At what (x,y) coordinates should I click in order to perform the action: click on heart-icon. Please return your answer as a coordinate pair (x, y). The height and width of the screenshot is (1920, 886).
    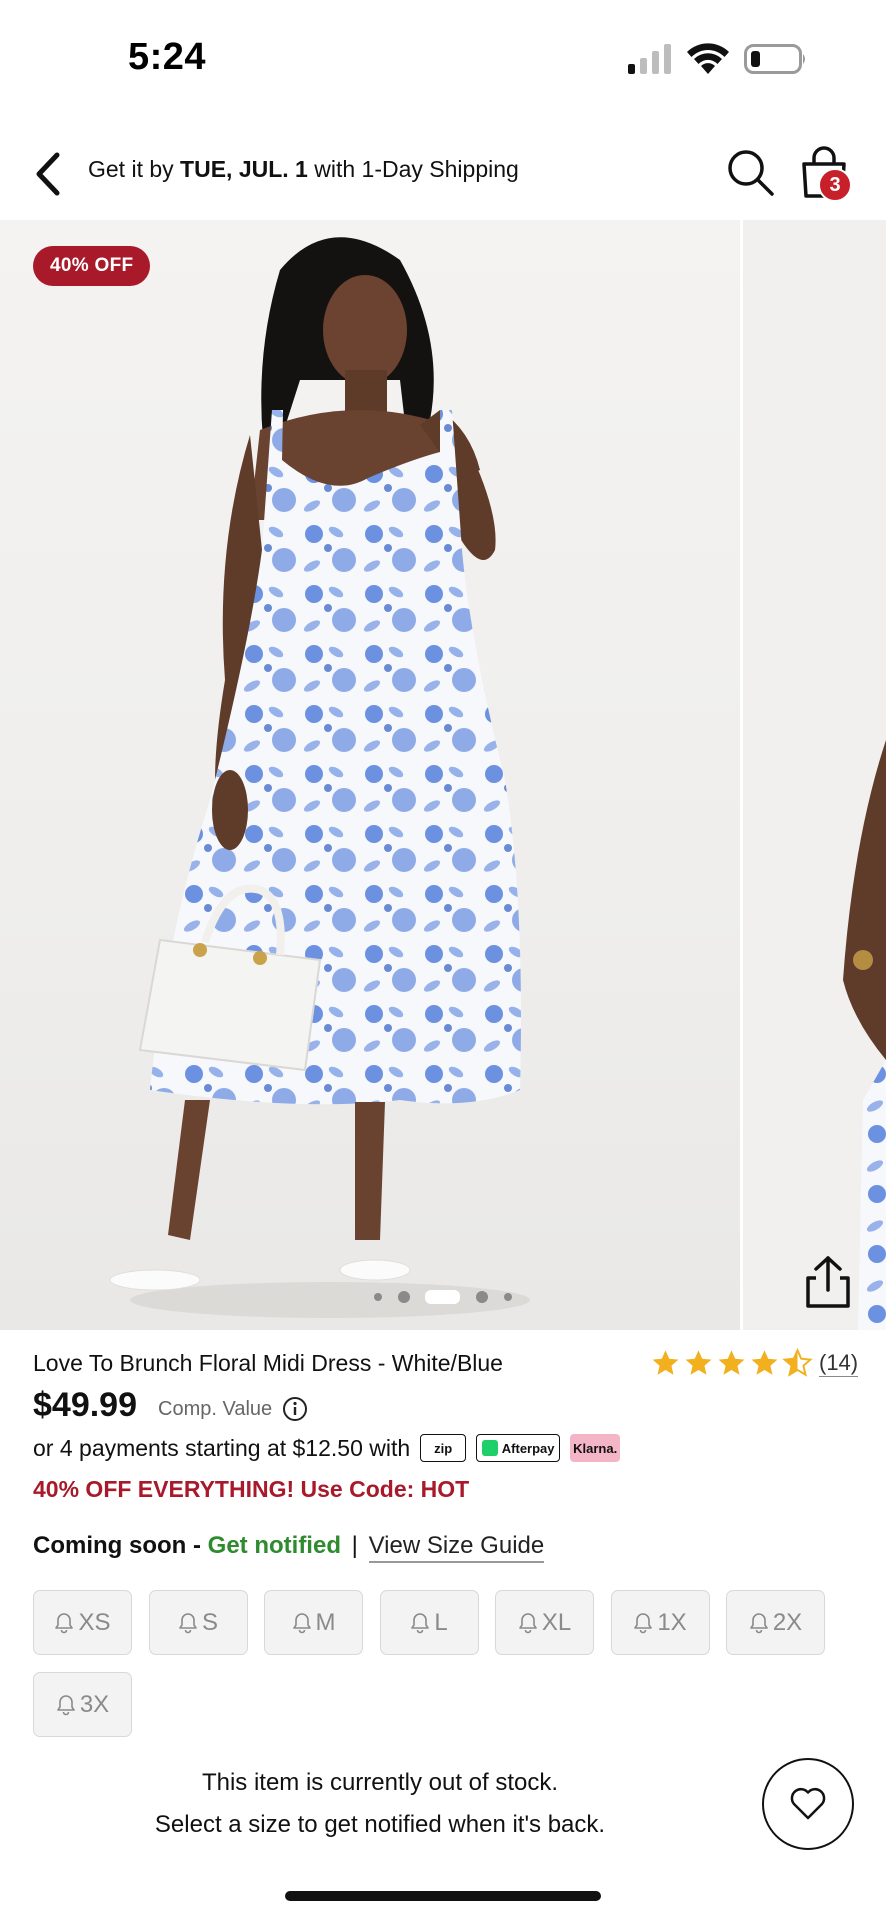
    Looking at the image, I should click on (808, 1803).